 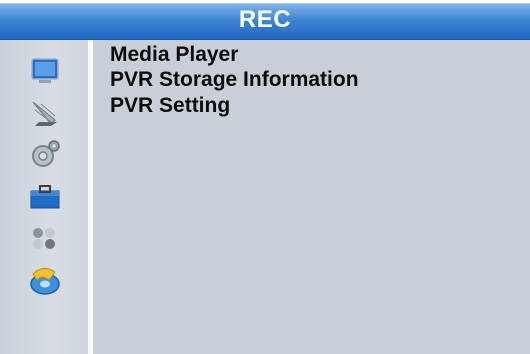 What do you see at coordinates (45, 112) in the screenshot?
I see `satellite-dish-icon` at bounding box center [45, 112].